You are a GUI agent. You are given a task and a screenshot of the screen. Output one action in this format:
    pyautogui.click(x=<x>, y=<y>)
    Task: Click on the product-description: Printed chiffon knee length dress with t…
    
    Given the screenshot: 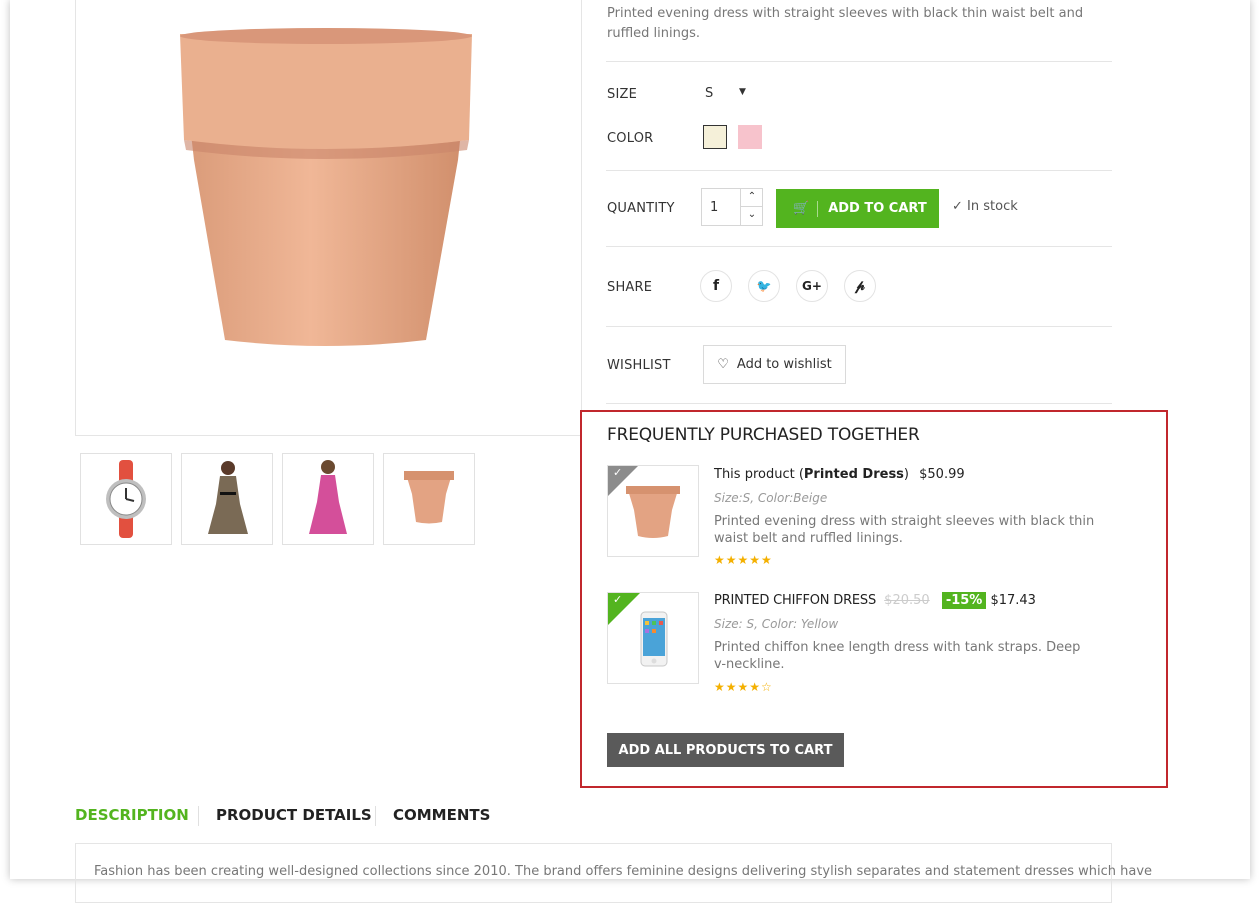 What is the action you would take?
    pyautogui.click(x=897, y=656)
    